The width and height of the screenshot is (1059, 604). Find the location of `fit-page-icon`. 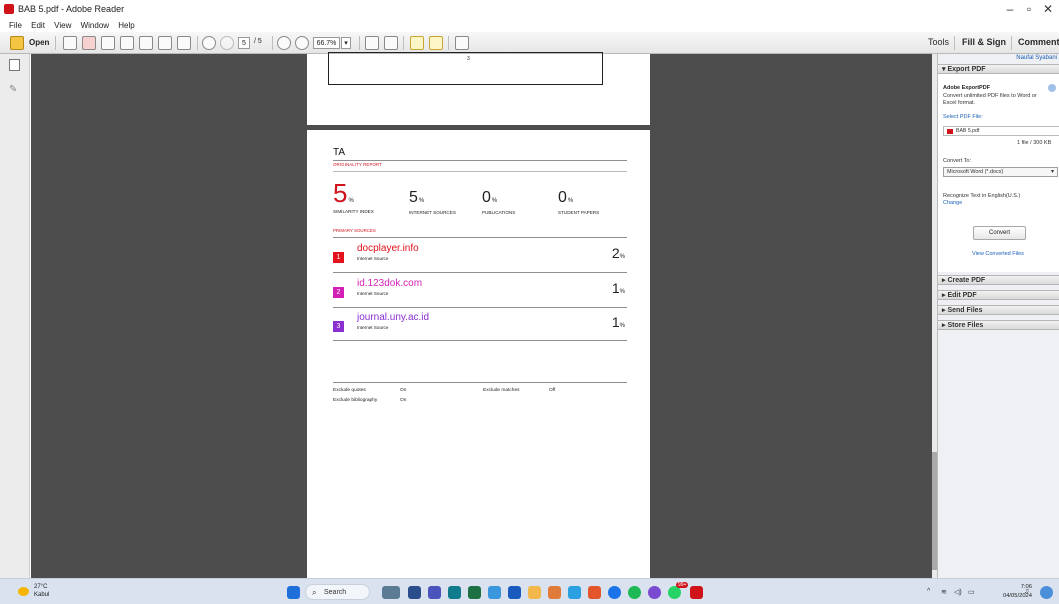

fit-page-icon is located at coordinates (372, 43).